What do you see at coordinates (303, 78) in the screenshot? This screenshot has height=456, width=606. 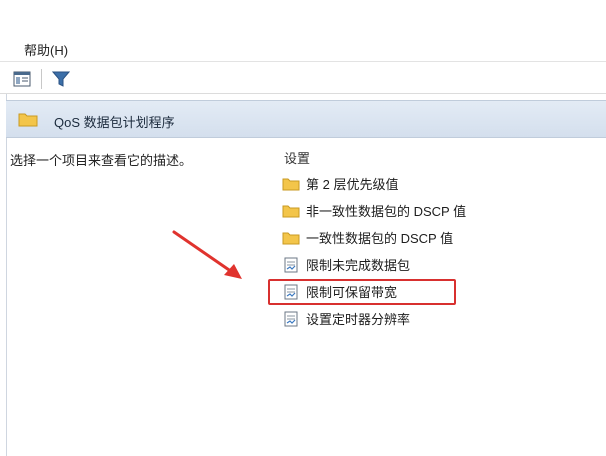 I see `toolbar` at bounding box center [303, 78].